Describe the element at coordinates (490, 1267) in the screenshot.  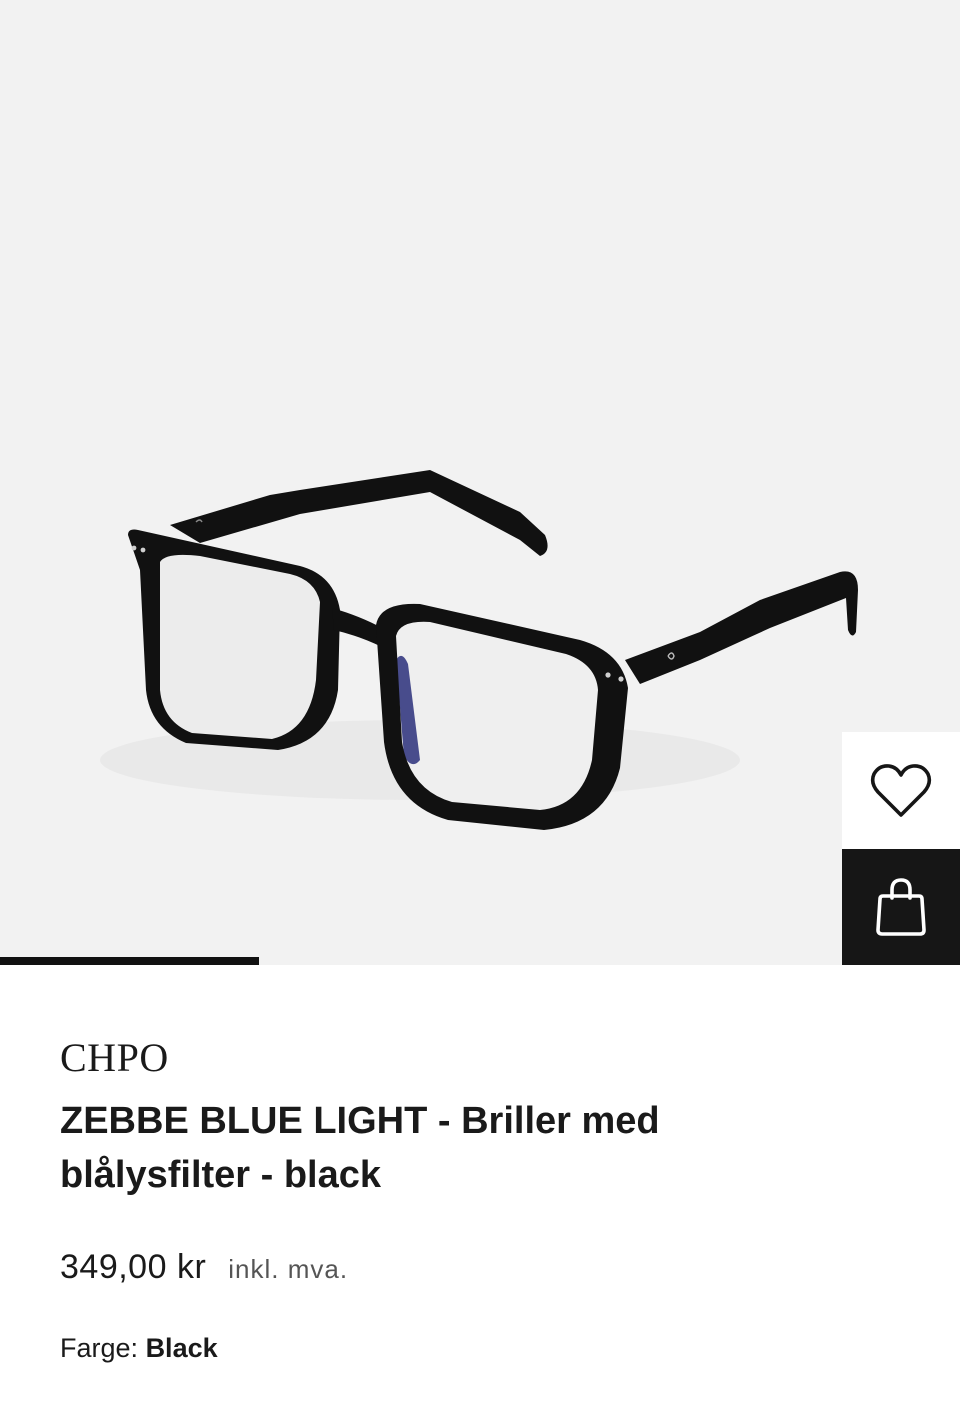
I see `price-row: 349,00 kr inkl. mva.` at that location.